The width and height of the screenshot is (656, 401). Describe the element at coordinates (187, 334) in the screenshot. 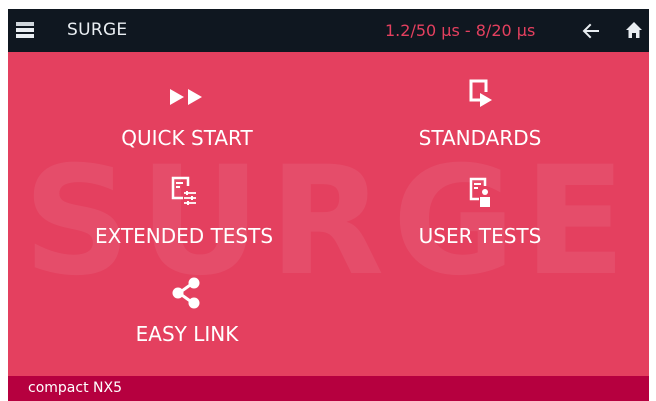

I see `easy-link-label: EASY LINK` at that location.